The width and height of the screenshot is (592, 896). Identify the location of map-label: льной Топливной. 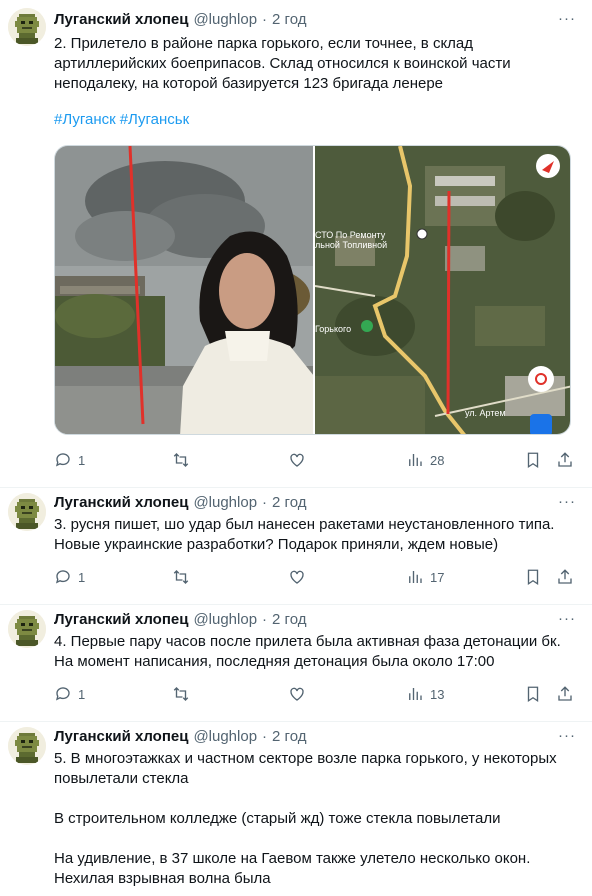
(351, 245).